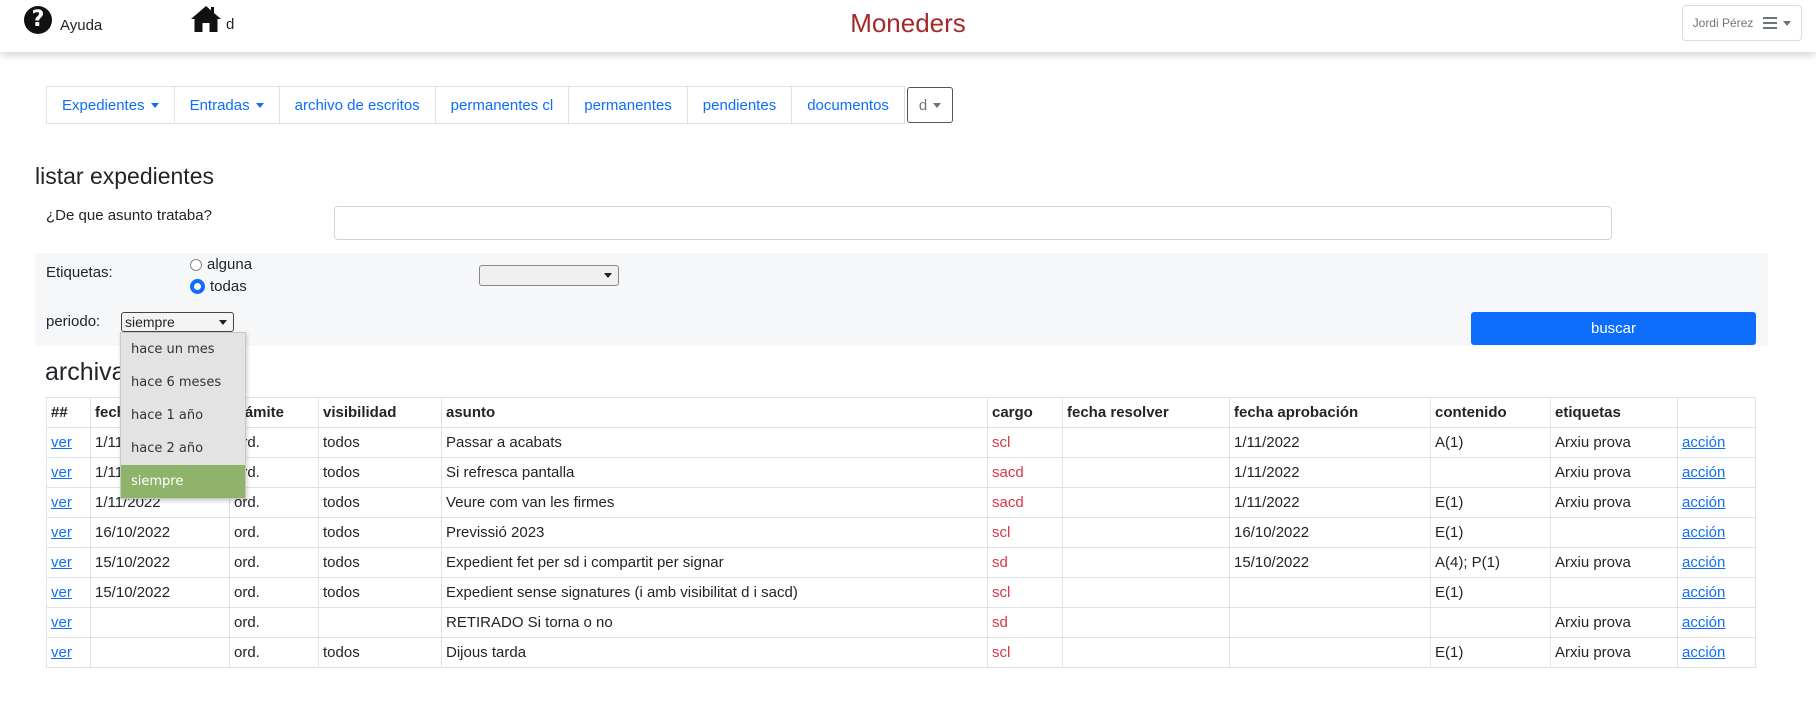 The height and width of the screenshot is (702, 1816). Describe the element at coordinates (206, 19) in the screenshot. I see `home-icon` at that location.